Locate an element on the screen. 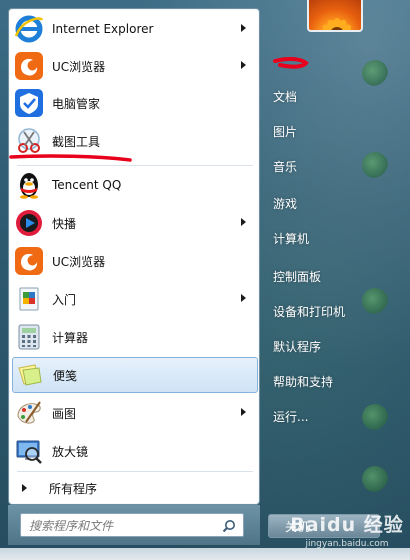 The width and height of the screenshot is (410, 560). program-label: Internet Explorer is located at coordinates (103, 29).